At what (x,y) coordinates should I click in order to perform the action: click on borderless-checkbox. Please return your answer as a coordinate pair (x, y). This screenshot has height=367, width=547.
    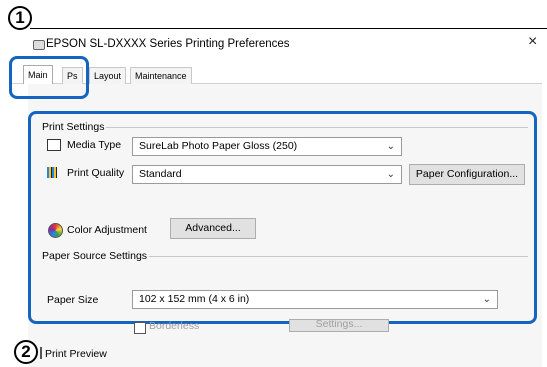
    Looking at the image, I should click on (140, 328).